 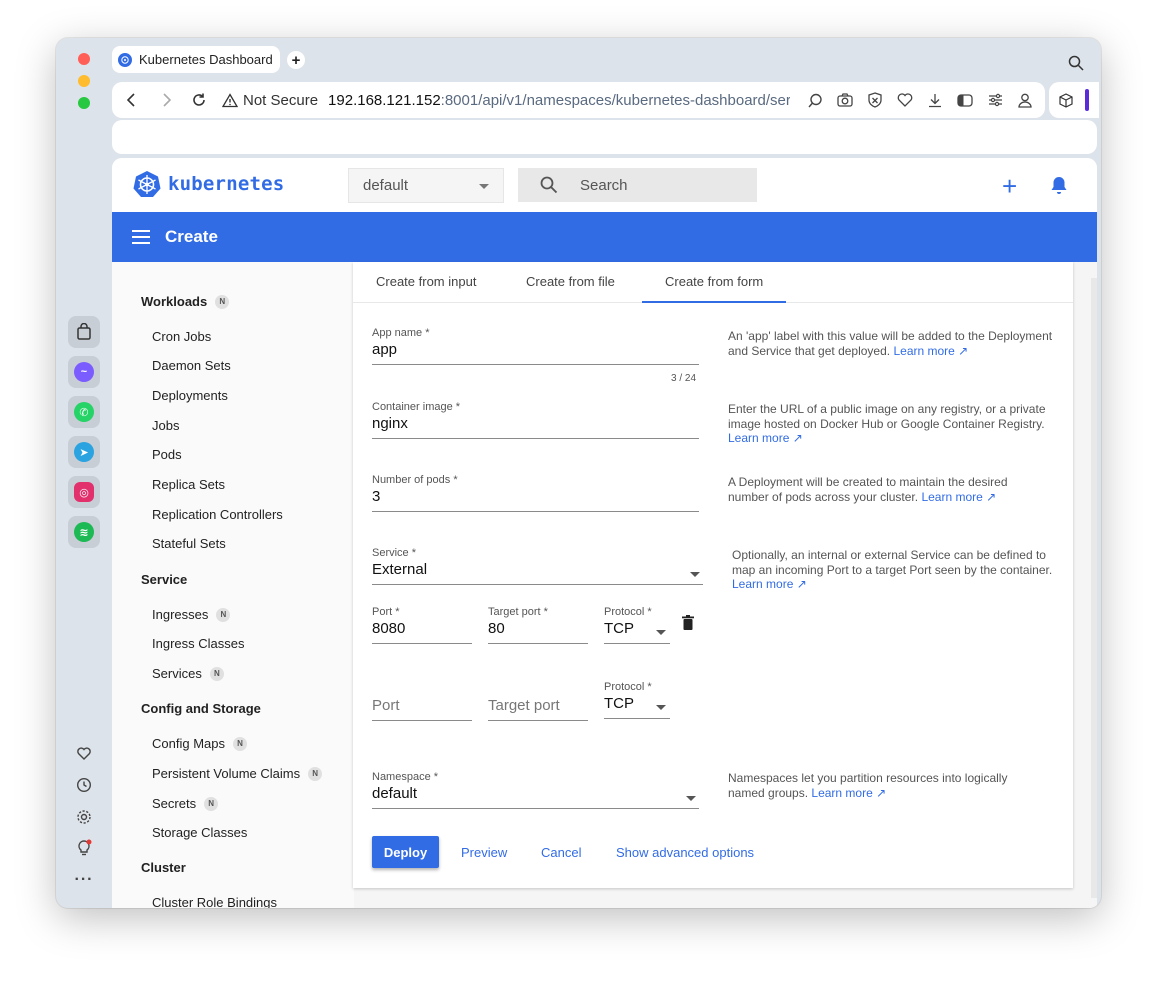 I want to click on shopping-bag-app, so click(x=84, y=332).